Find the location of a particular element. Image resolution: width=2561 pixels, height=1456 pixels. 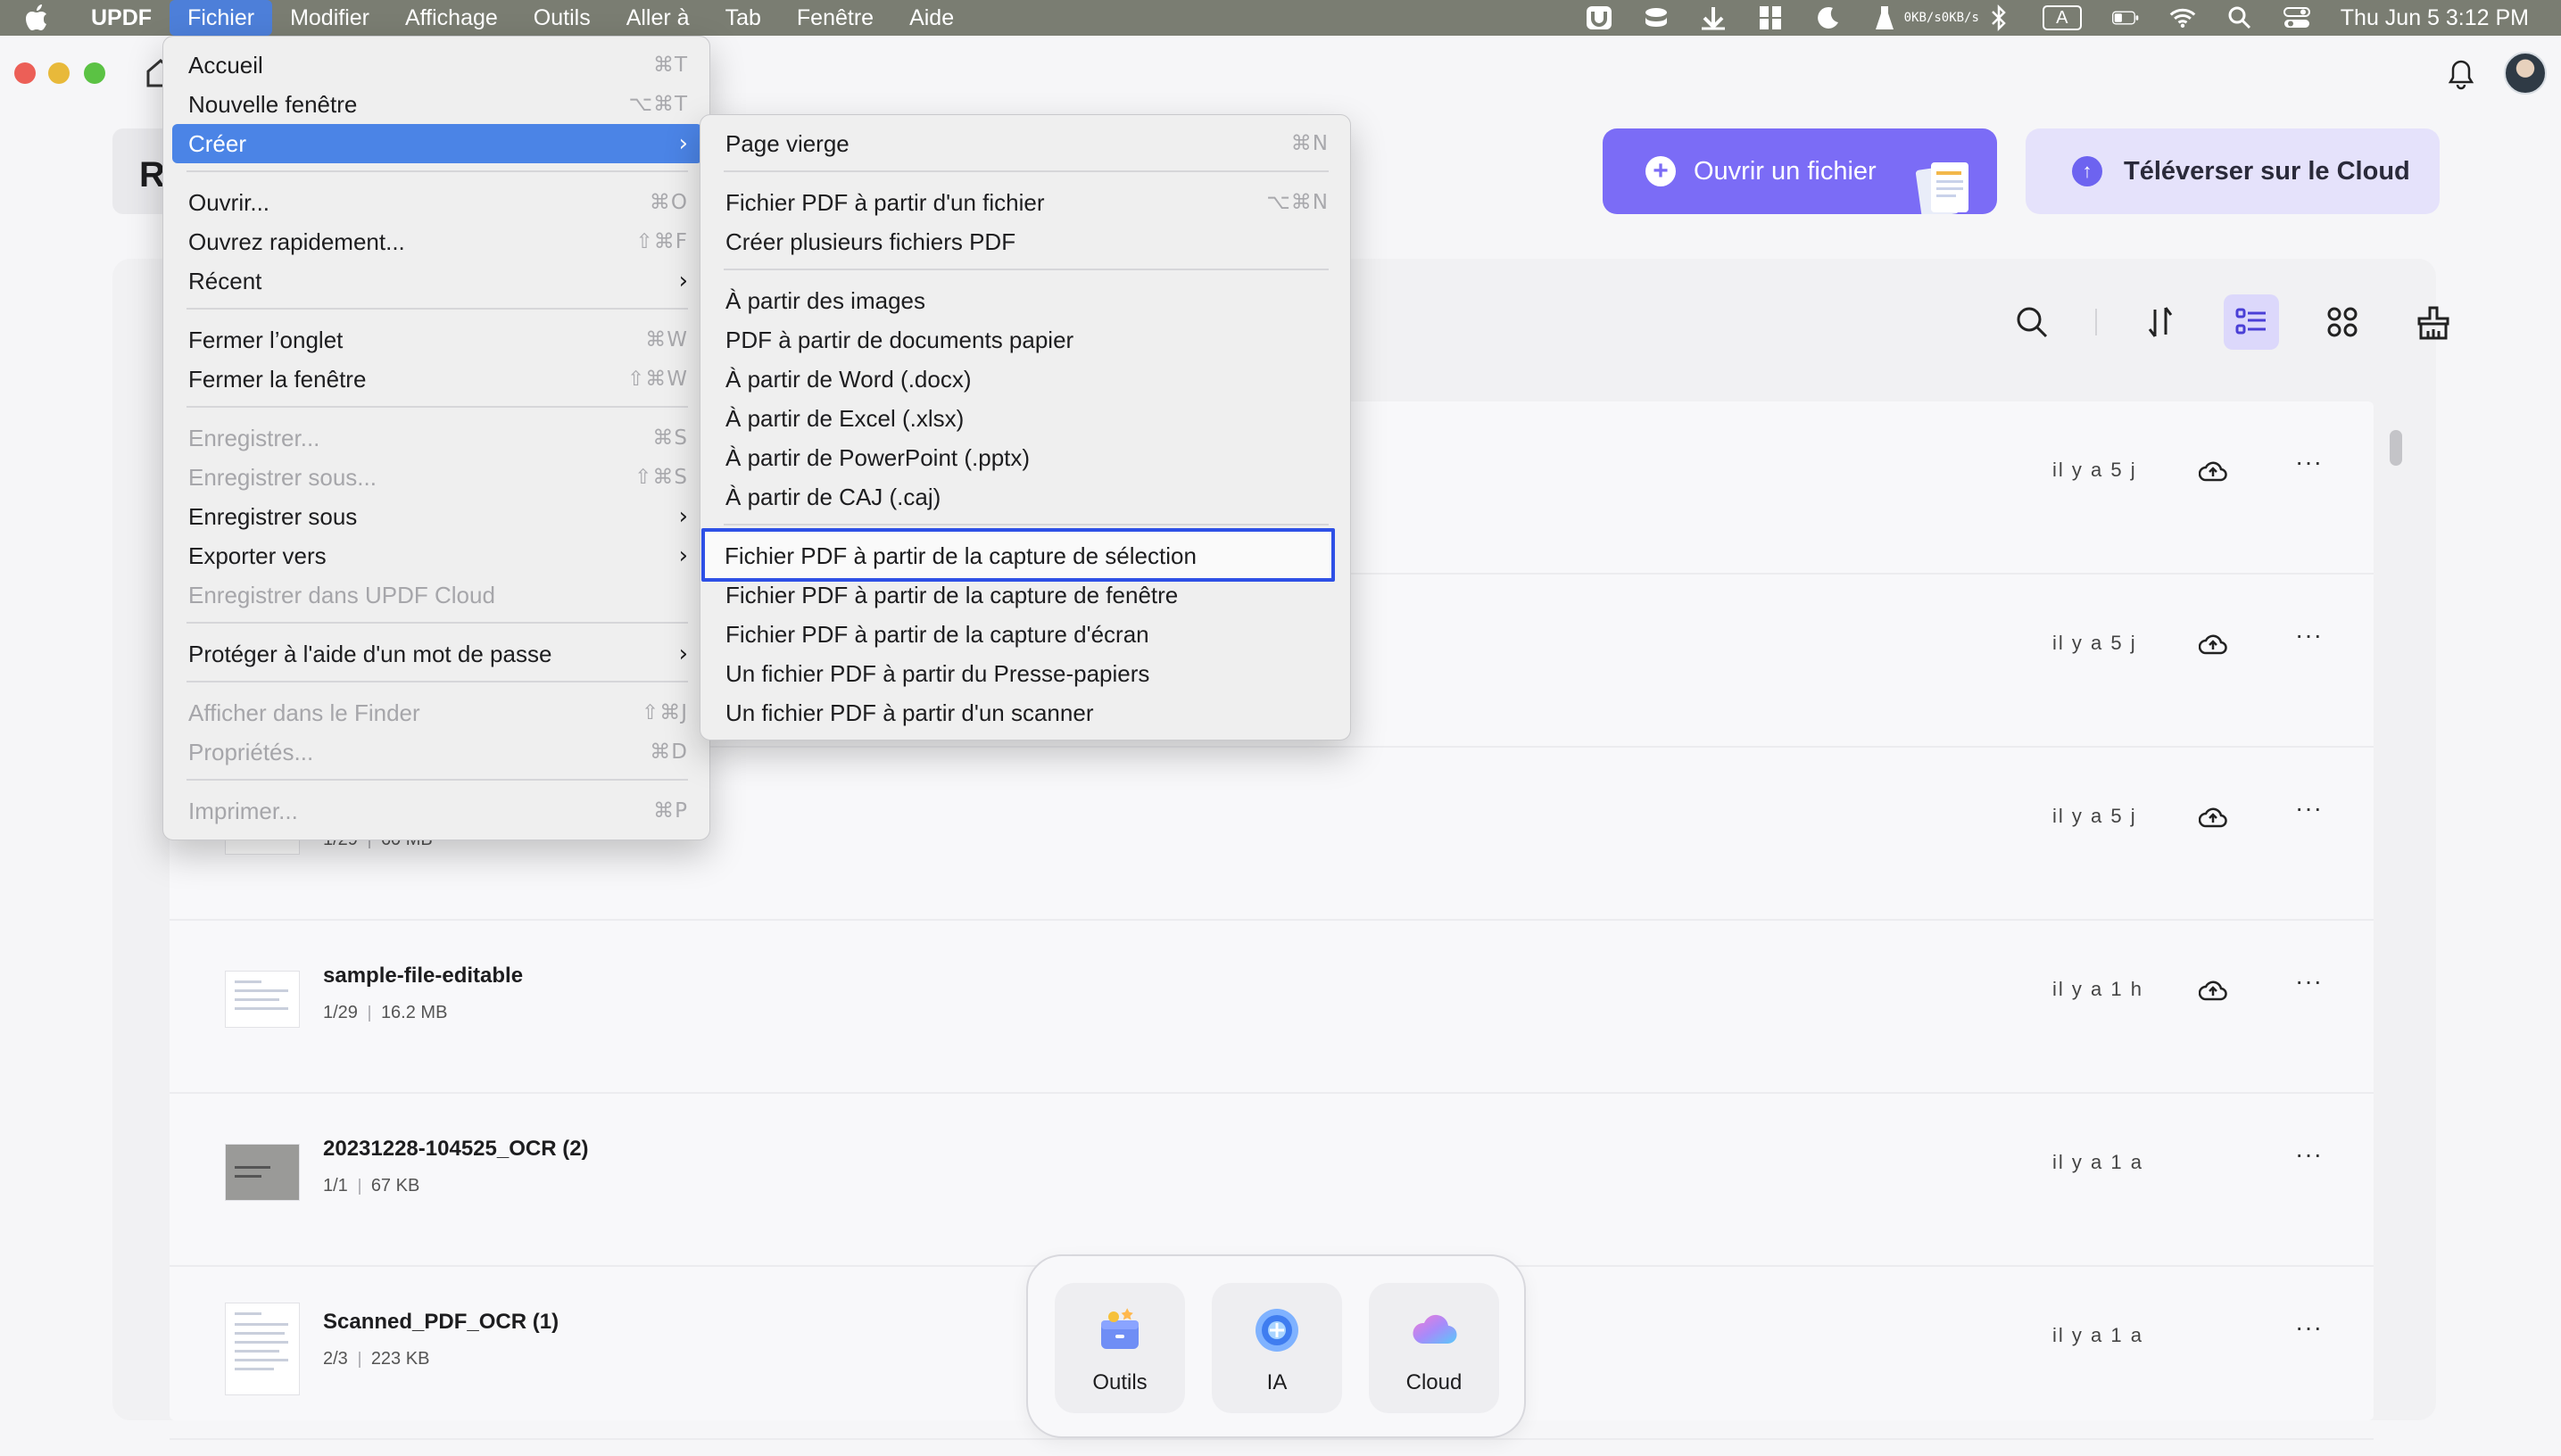

database-icon is located at coordinates (1656, 18).